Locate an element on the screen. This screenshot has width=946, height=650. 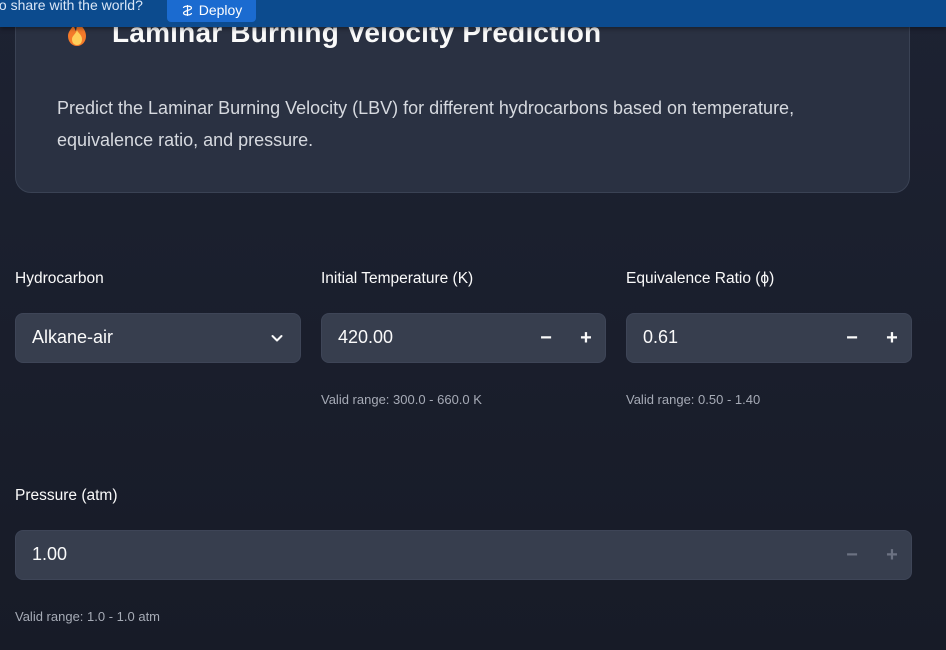
pressure-range-hint: Valid range: 1.0 - 1.0 atm is located at coordinates (88, 616).